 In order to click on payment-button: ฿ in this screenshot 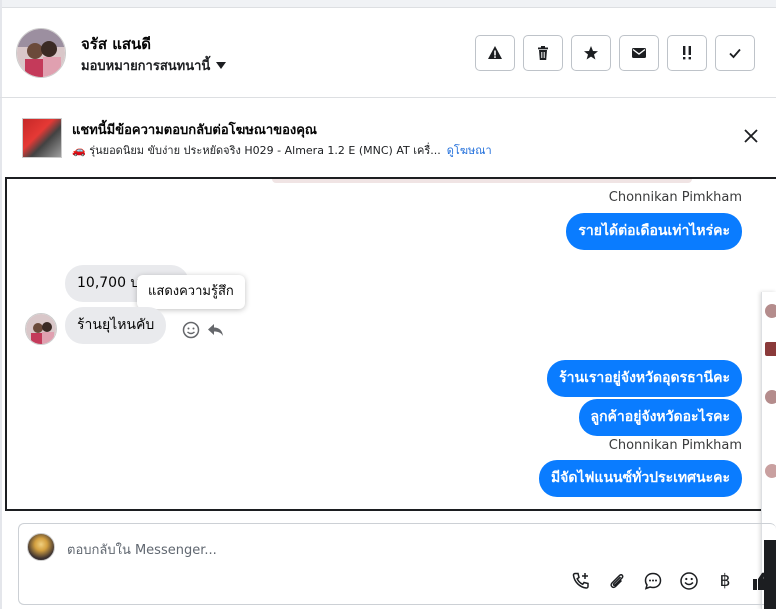, I will do `click(725, 581)`.